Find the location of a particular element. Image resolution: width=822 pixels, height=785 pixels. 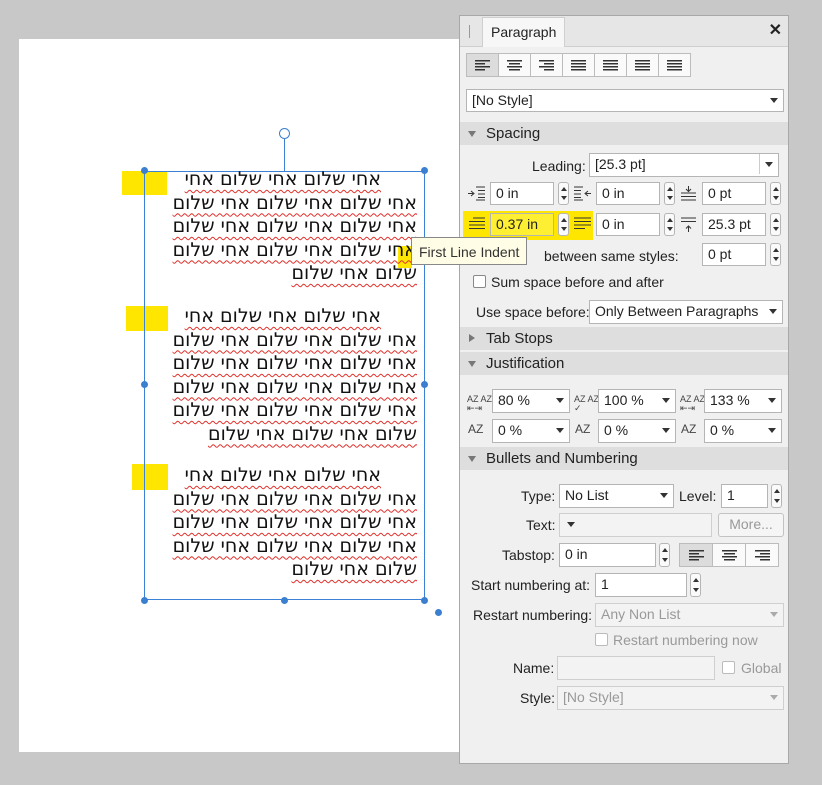

section-justification: Justification is located at coordinates (624, 363).